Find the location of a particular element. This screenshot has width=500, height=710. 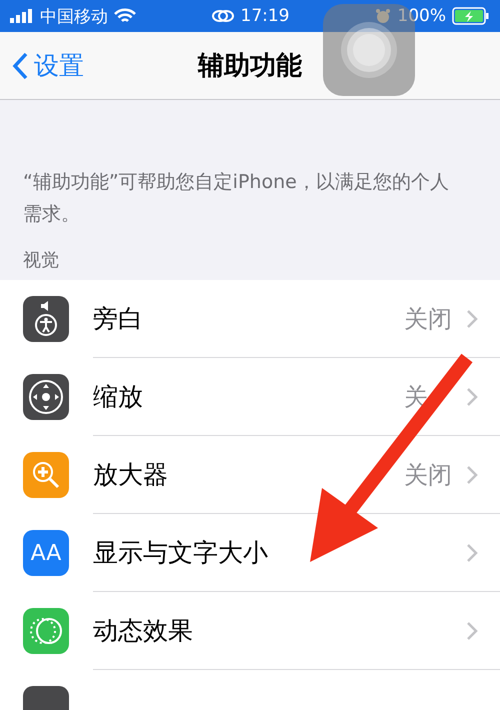

description-text: “辅助功能”可帮助您自定iPhone，以满足您的个人需求。 is located at coordinates (236, 198).